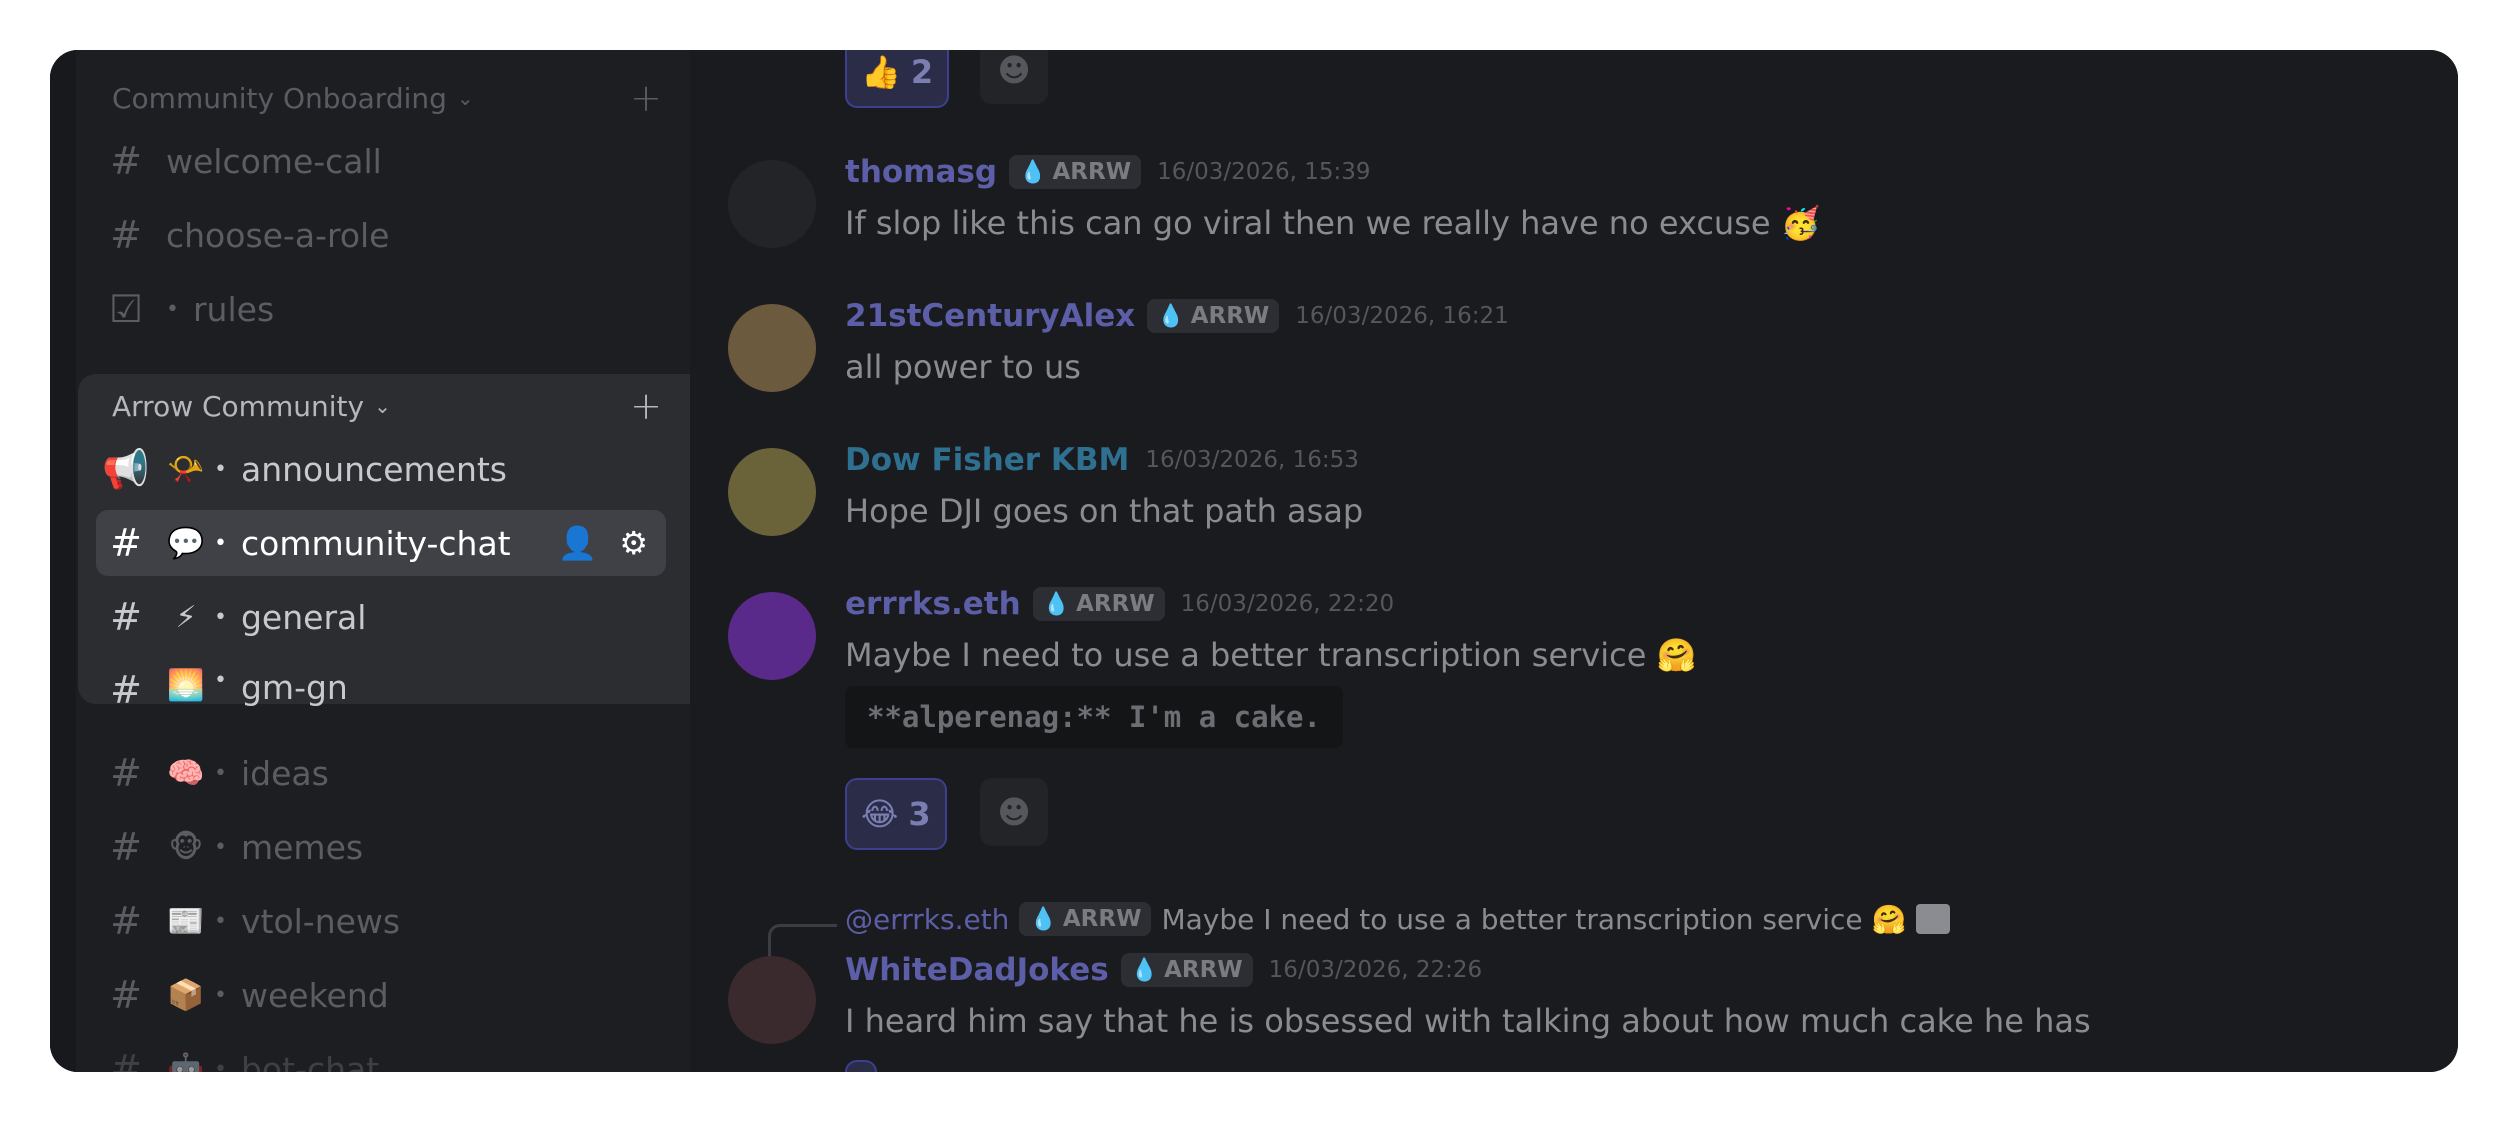  I want to click on reaction-thumbs-up: 👍 2, so click(897, 79).